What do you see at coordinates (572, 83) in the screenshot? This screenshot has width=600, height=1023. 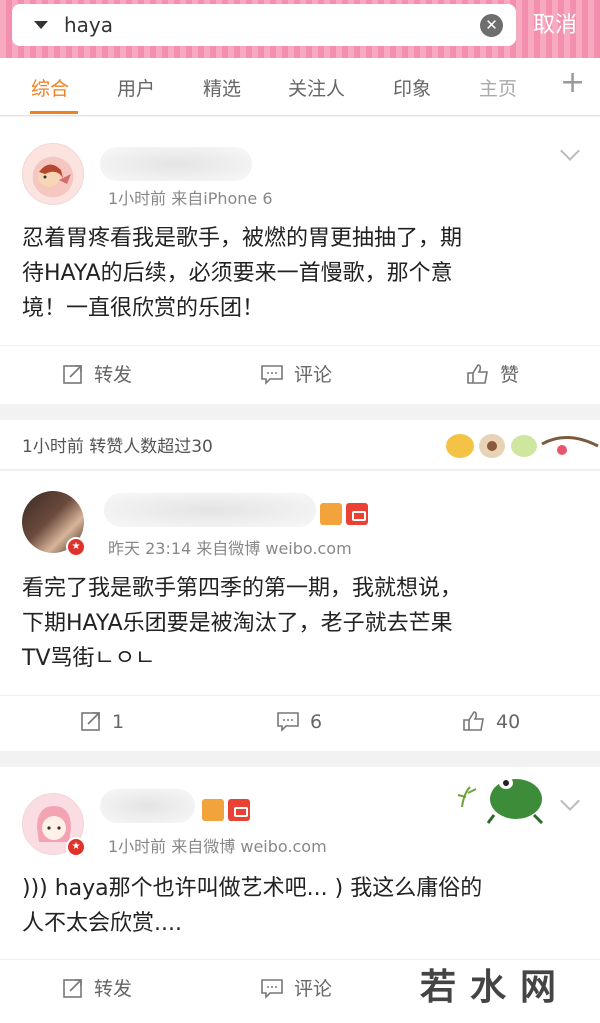 I see `add-tab-icon: +` at bounding box center [572, 83].